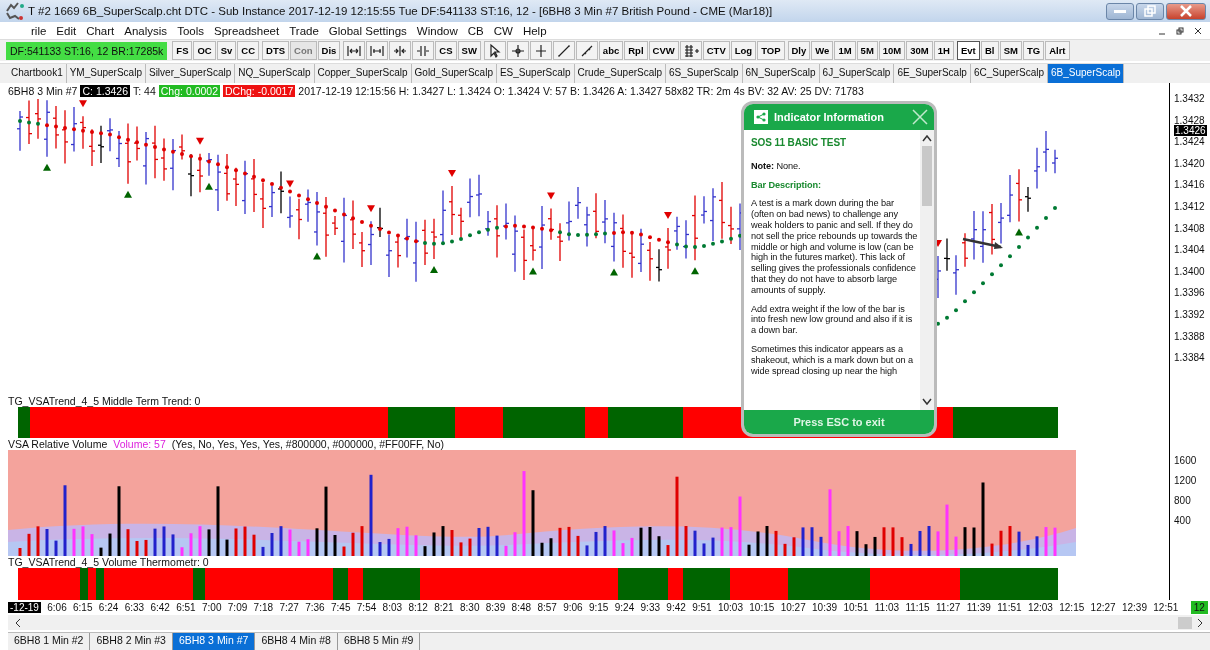 The image size is (1210, 650). I want to click on chartbook-tab: 6N_SuperScalp, so click(781, 73).